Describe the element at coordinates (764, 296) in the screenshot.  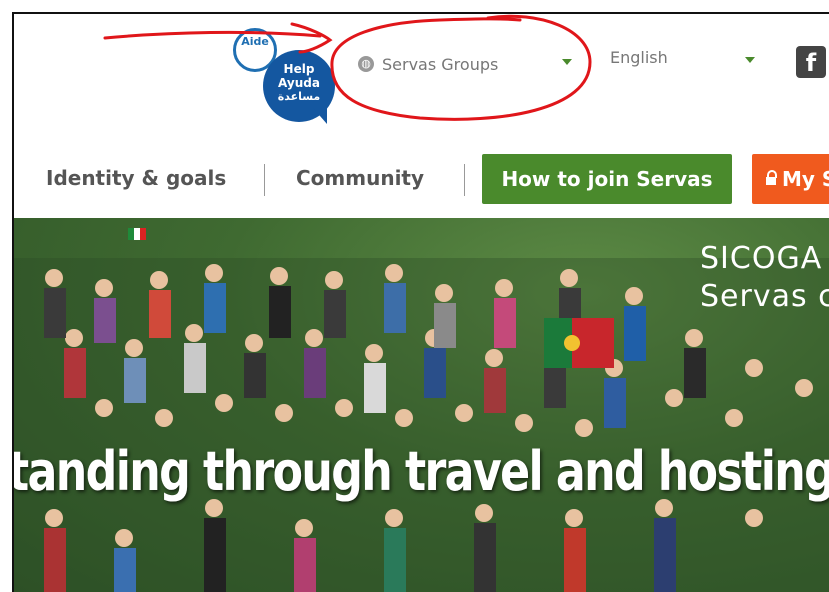
I see `hero-title-line-2: Servas c` at that location.